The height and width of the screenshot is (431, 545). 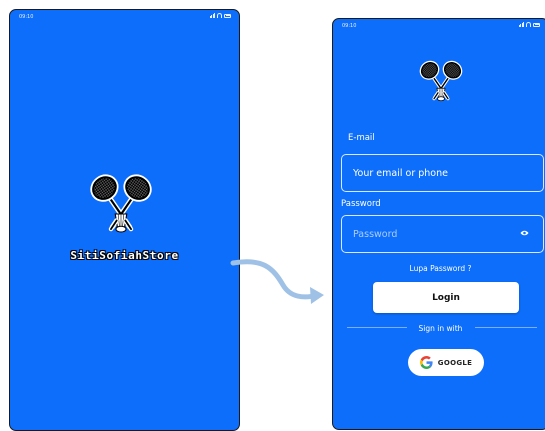 I want to click on email-field: Your email or phone, so click(x=442, y=173).